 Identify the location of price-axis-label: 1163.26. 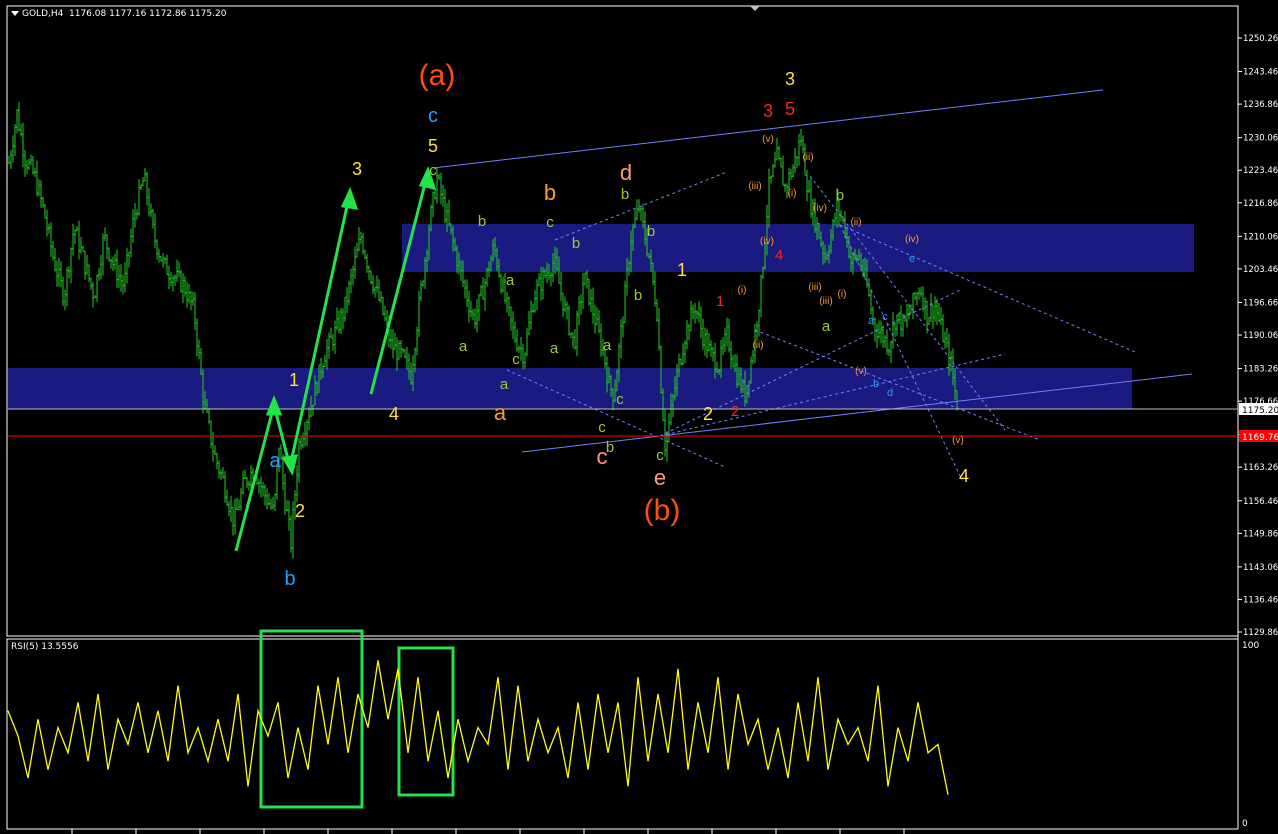
(1260, 468).